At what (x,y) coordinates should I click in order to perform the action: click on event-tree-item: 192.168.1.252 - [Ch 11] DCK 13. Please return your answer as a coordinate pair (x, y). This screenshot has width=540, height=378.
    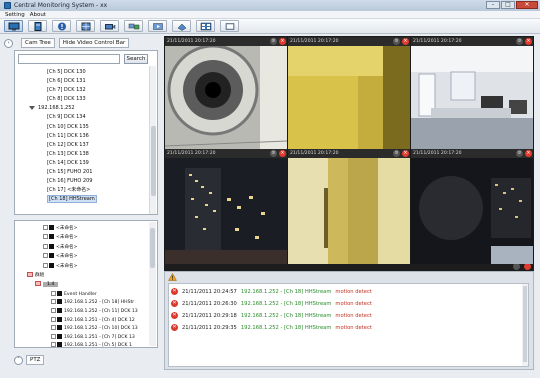
    Looking at the image, I should click on (94, 312).